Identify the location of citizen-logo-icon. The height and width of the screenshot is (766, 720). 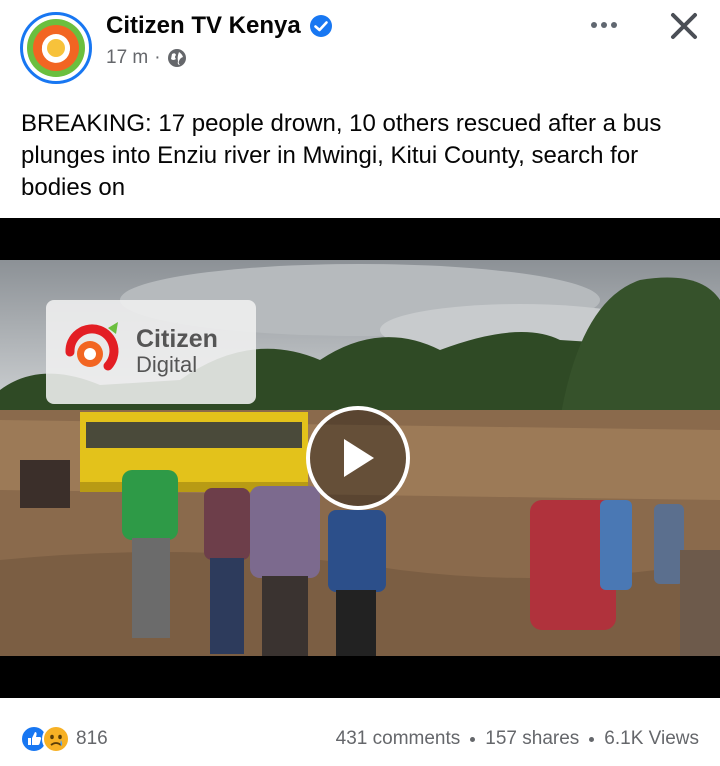
(56, 48).